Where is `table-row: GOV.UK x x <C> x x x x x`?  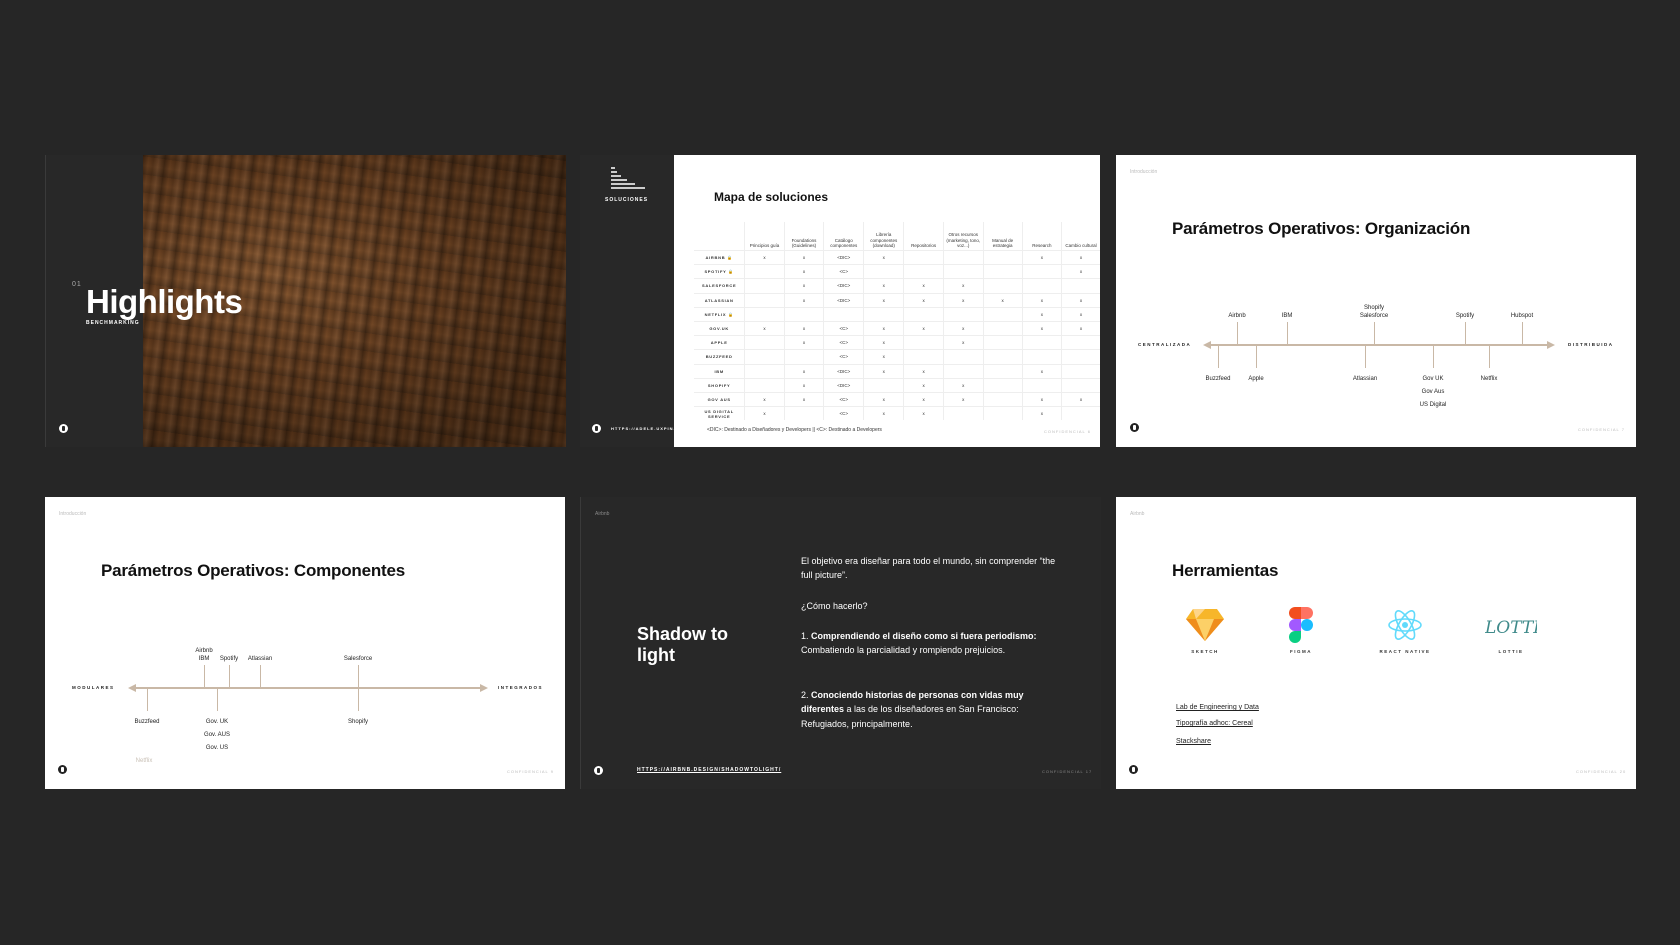 table-row: GOV.UK x x <C> x x x x x is located at coordinates (897, 328).